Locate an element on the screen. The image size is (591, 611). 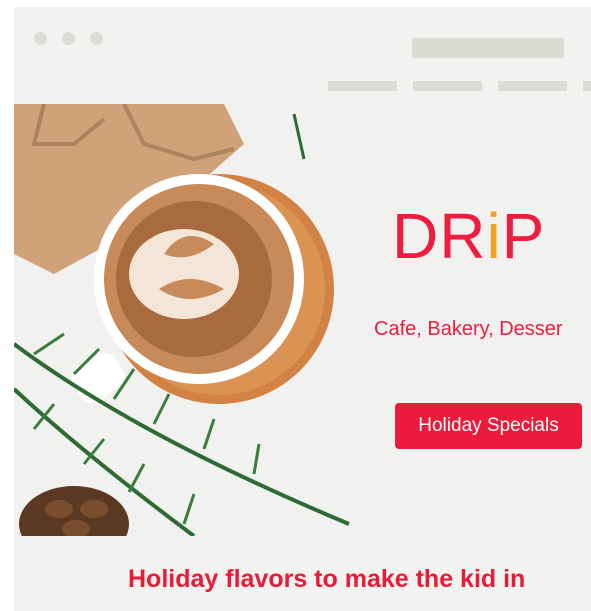
placeholder-bar is located at coordinates (488, 48).